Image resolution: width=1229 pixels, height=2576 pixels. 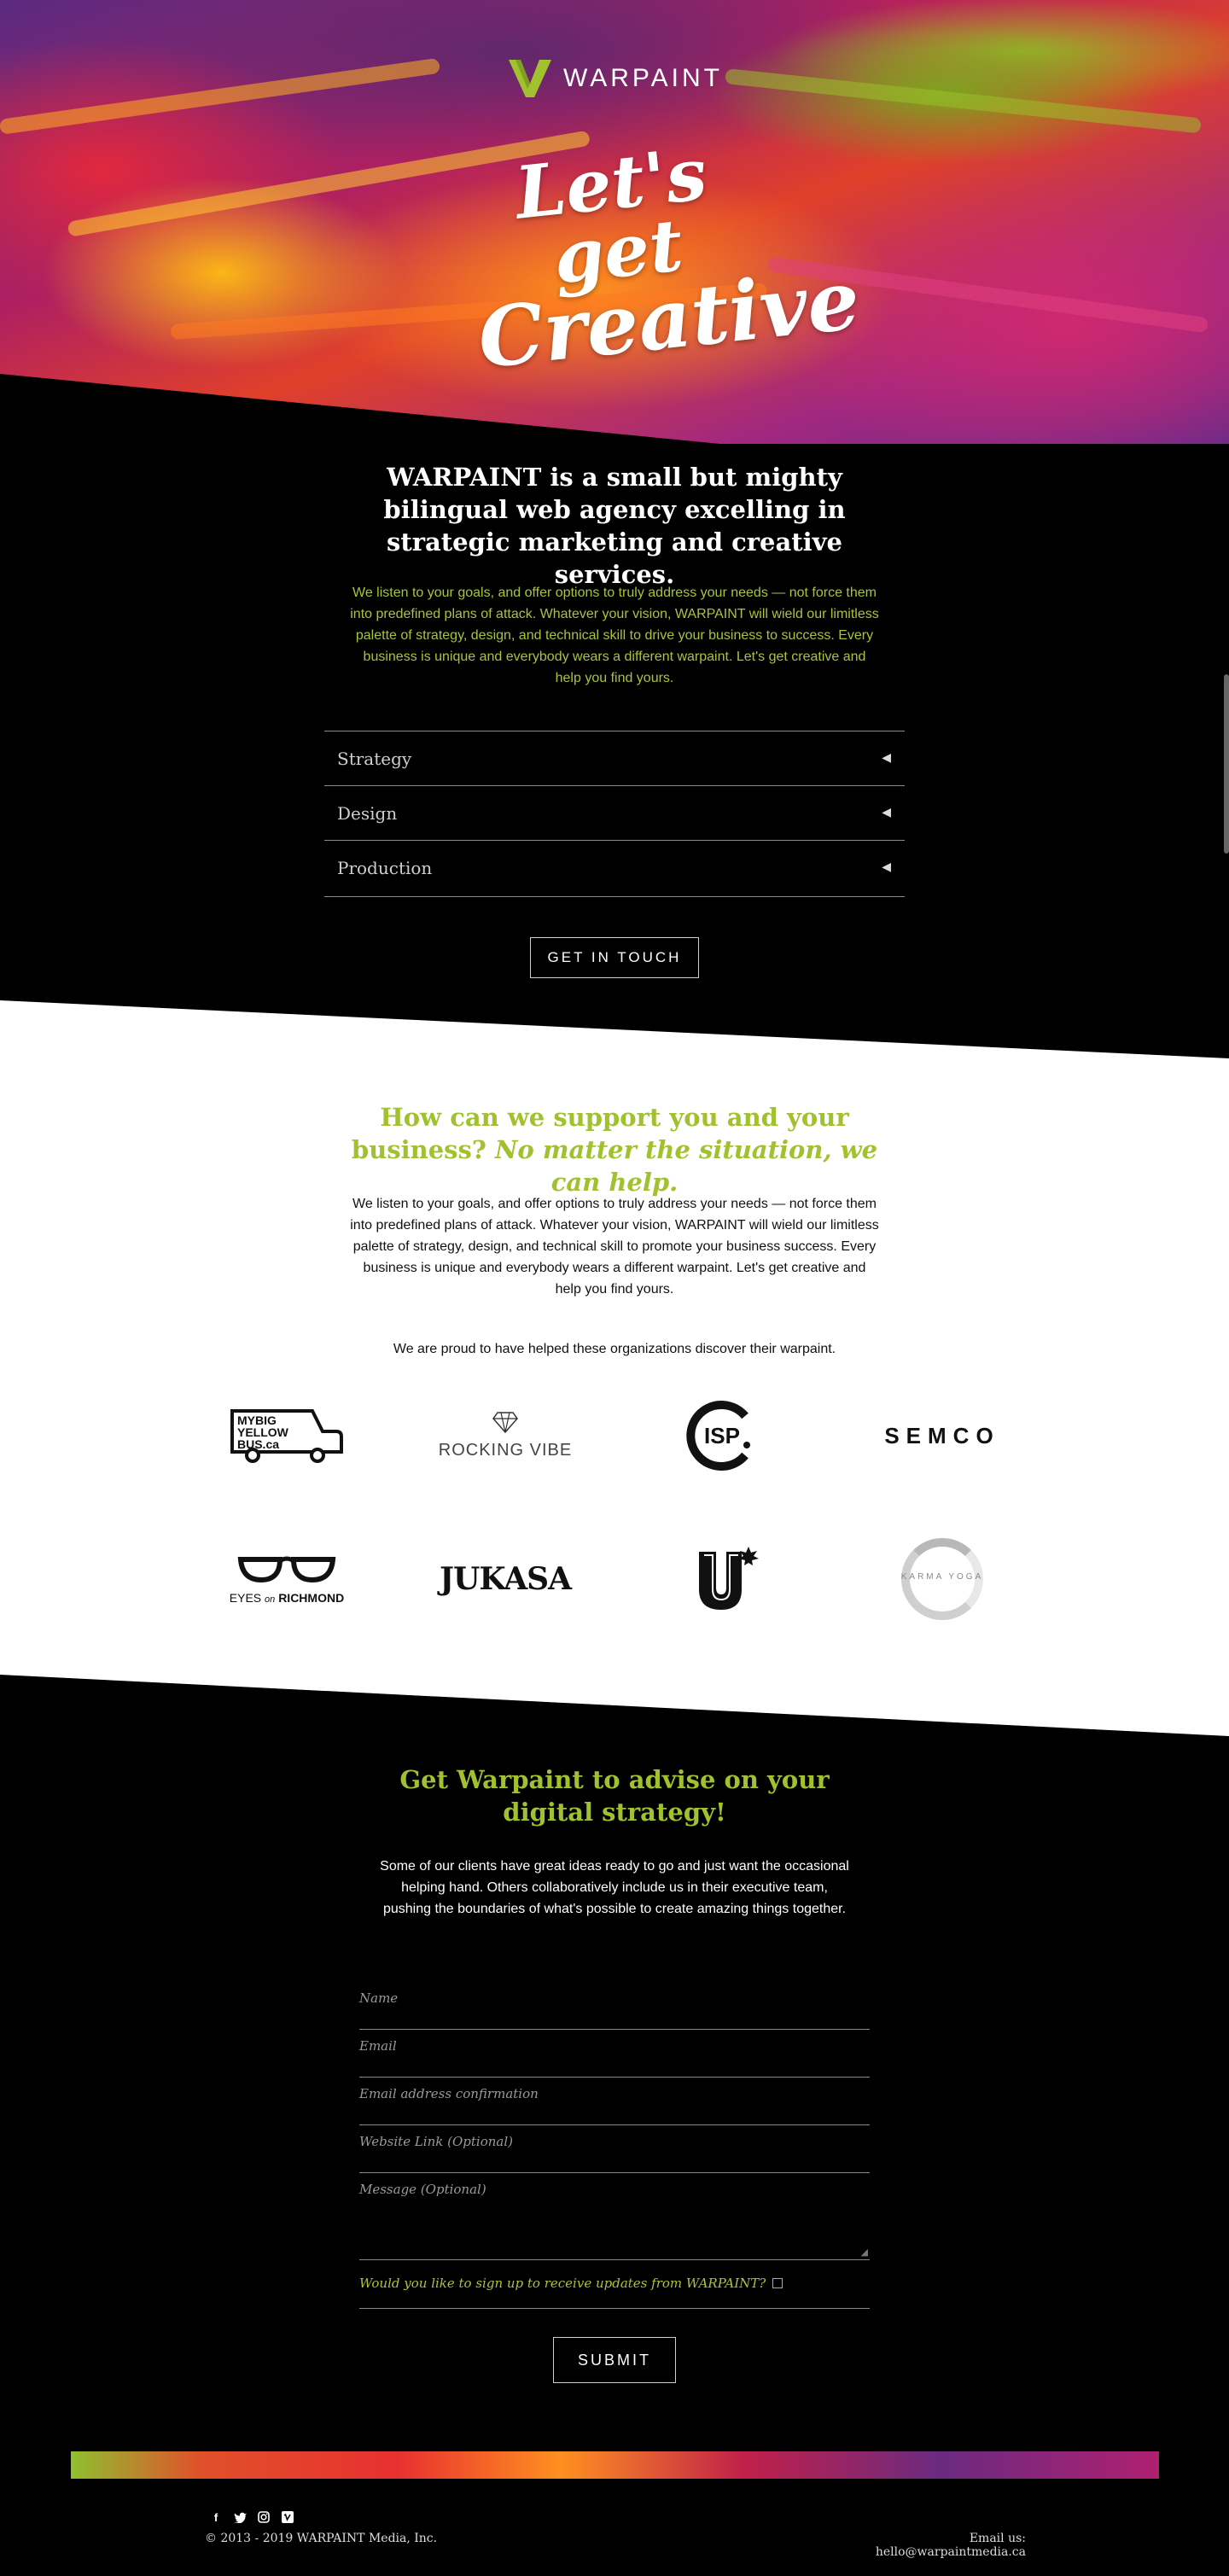 What do you see at coordinates (669, 319) in the screenshot?
I see `hero-line-2: Creative` at bounding box center [669, 319].